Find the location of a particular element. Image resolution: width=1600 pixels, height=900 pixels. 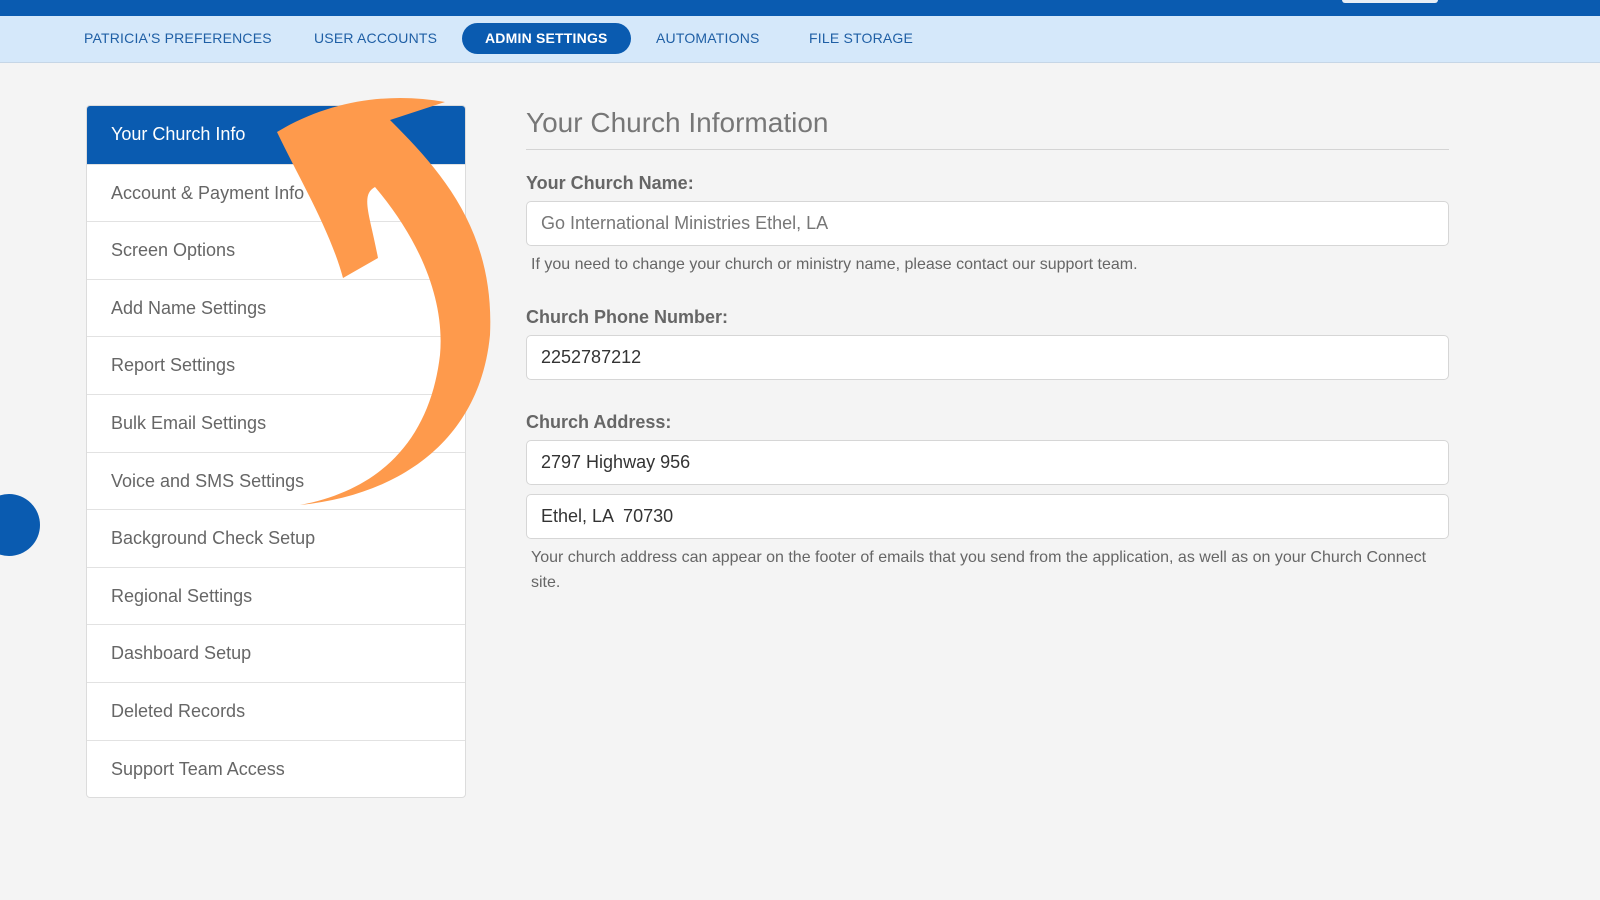

tab-file-storage: FILE STORAGE is located at coordinates (861, 38).